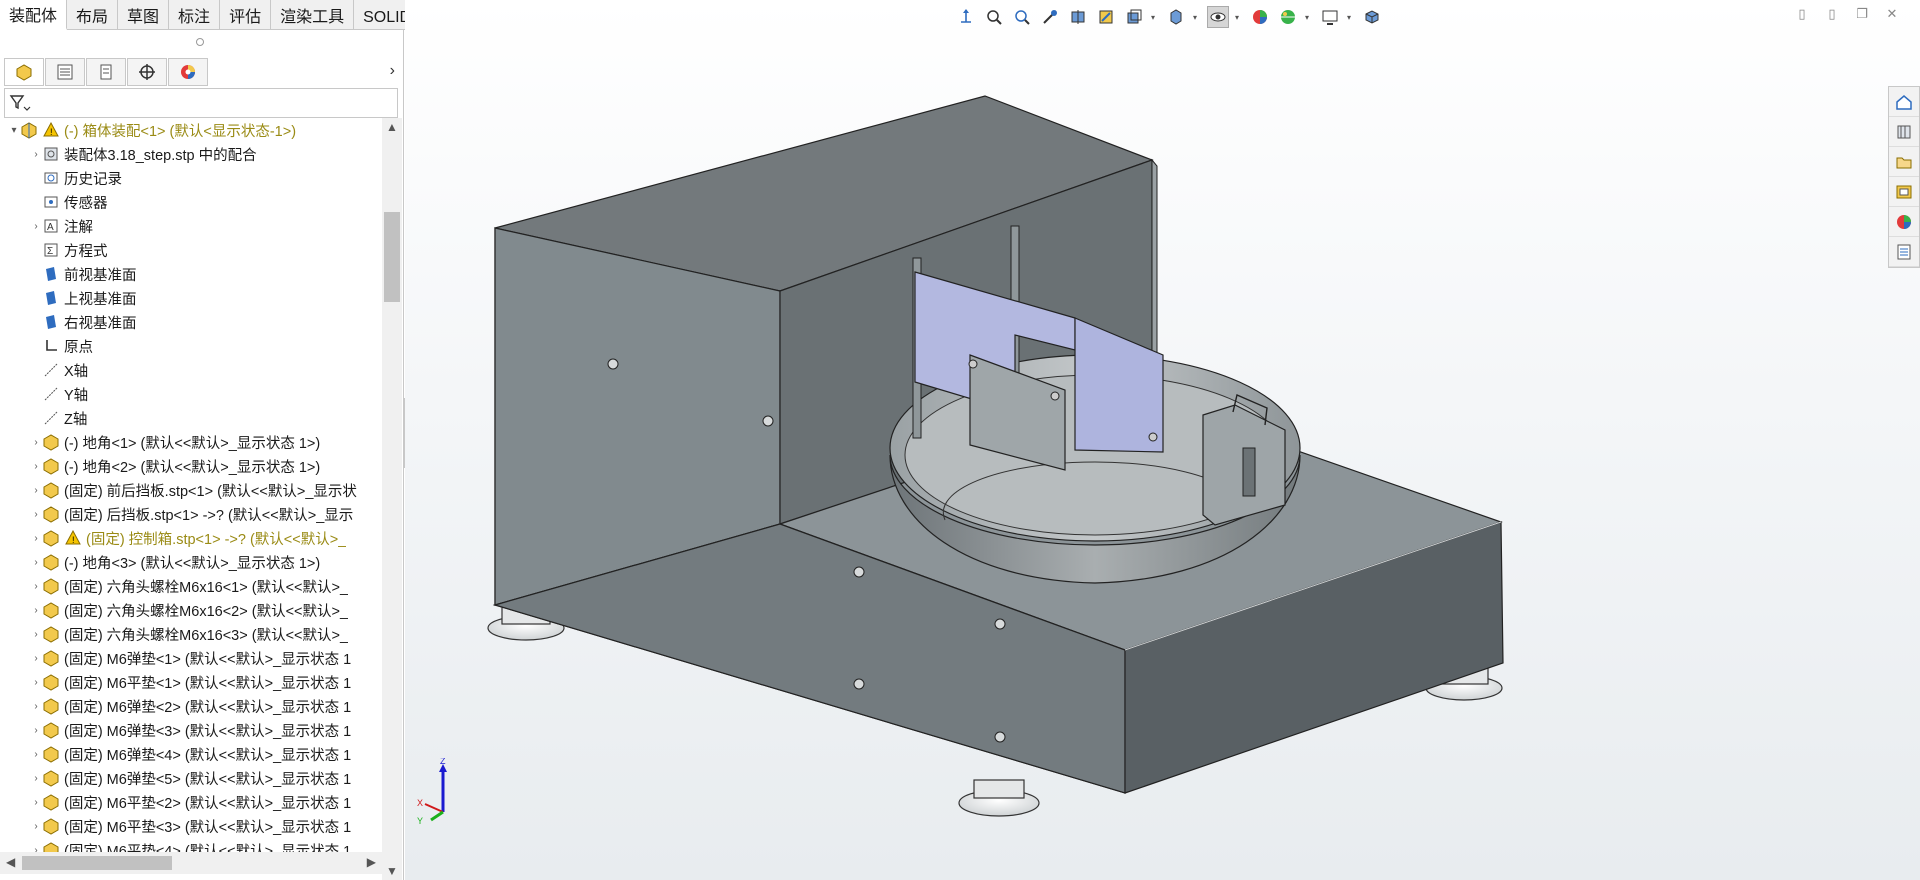  What do you see at coordinates (392, 71) in the screenshot?
I see `chevron-right-icon: ›` at bounding box center [392, 71].